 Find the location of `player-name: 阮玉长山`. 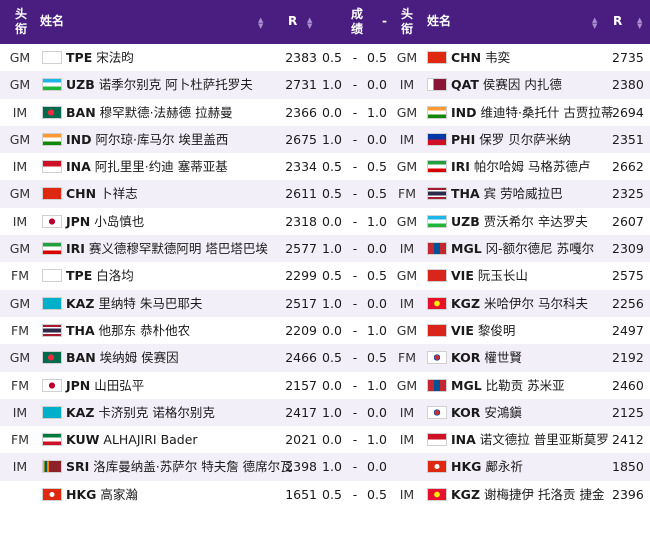

player-name: 阮玉长山 is located at coordinates (502, 276).